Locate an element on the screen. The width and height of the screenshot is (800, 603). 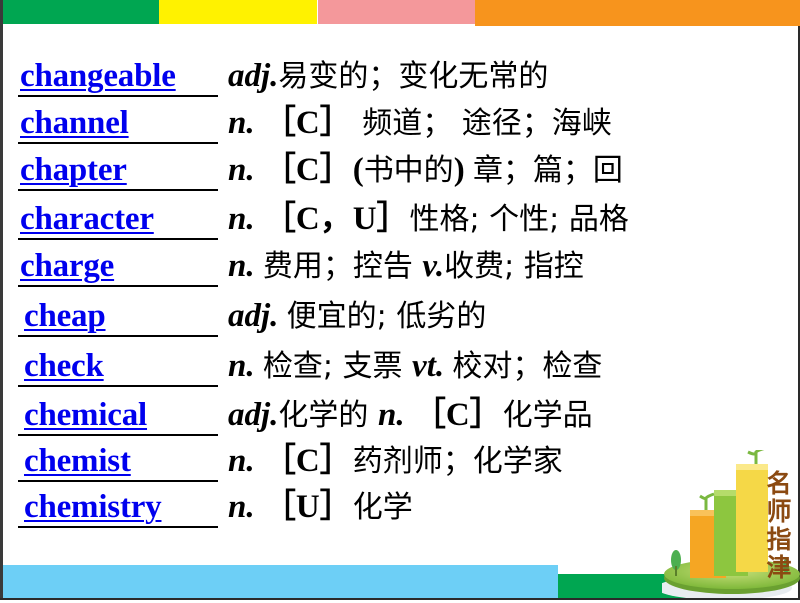
definition-text: 频道； 途径；海峡 is located at coordinates (482, 123).